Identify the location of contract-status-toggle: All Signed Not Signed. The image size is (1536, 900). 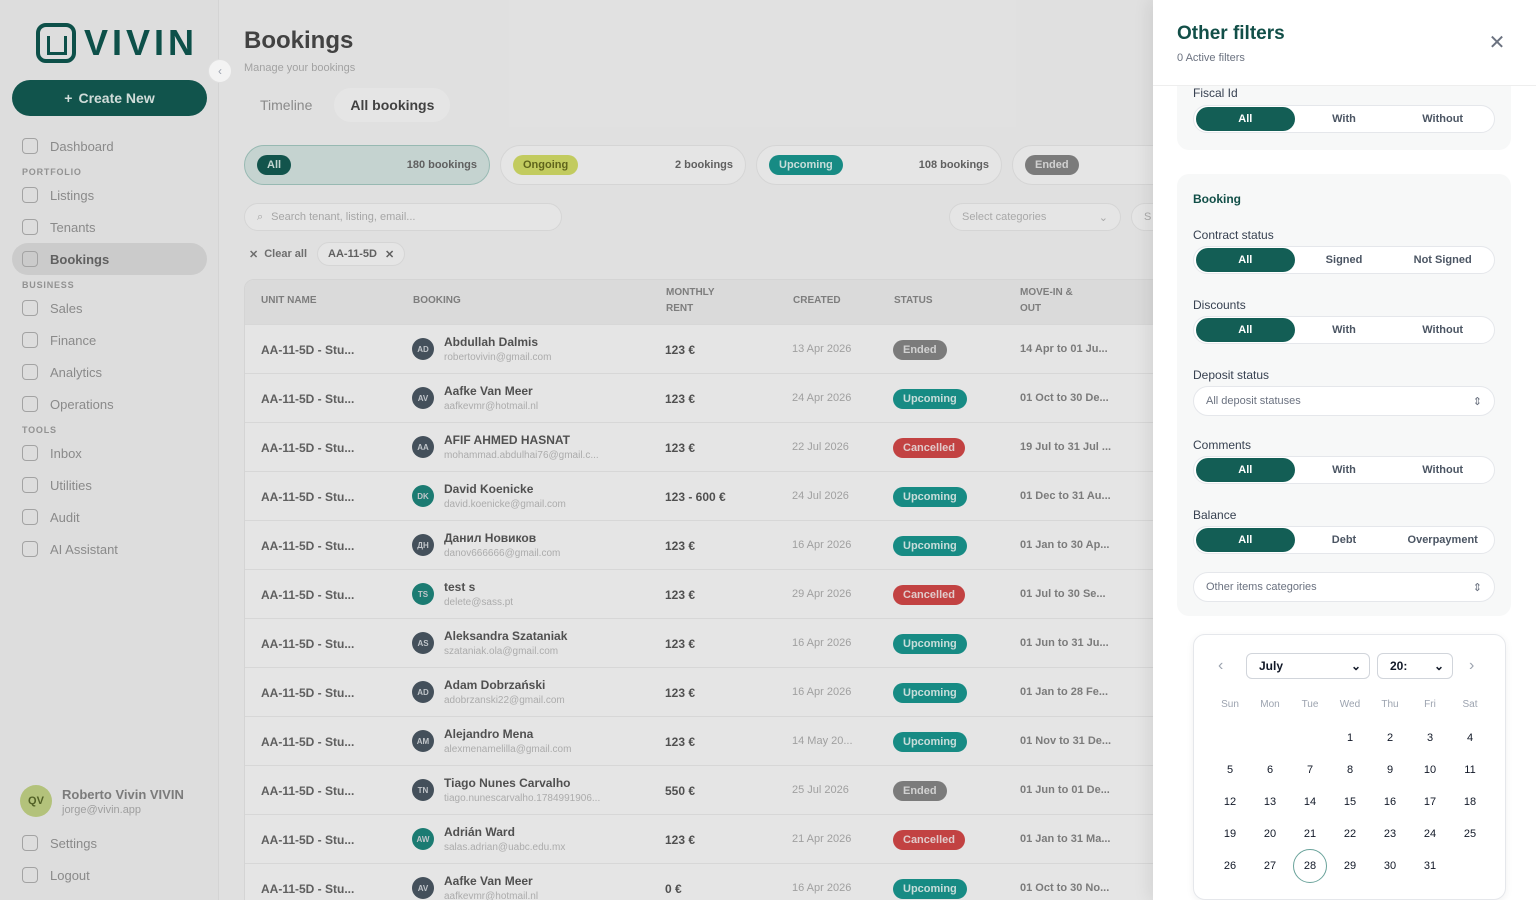
(1344, 260).